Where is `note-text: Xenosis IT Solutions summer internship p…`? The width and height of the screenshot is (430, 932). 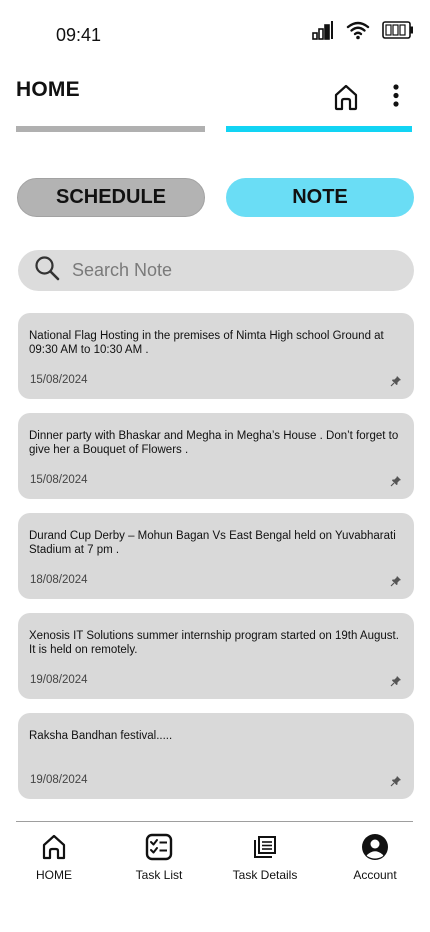 note-text: Xenosis IT Solutions summer internship p… is located at coordinates (214, 643).